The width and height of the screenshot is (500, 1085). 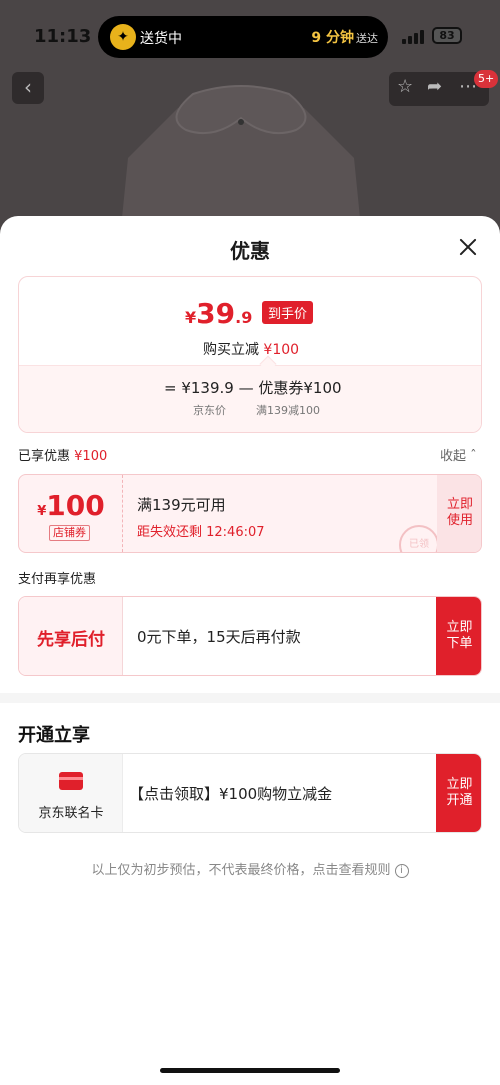 What do you see at coordinates (71, 781) in the screenshot?
I see `credit-card-icon` at bounding box center [71, 781].